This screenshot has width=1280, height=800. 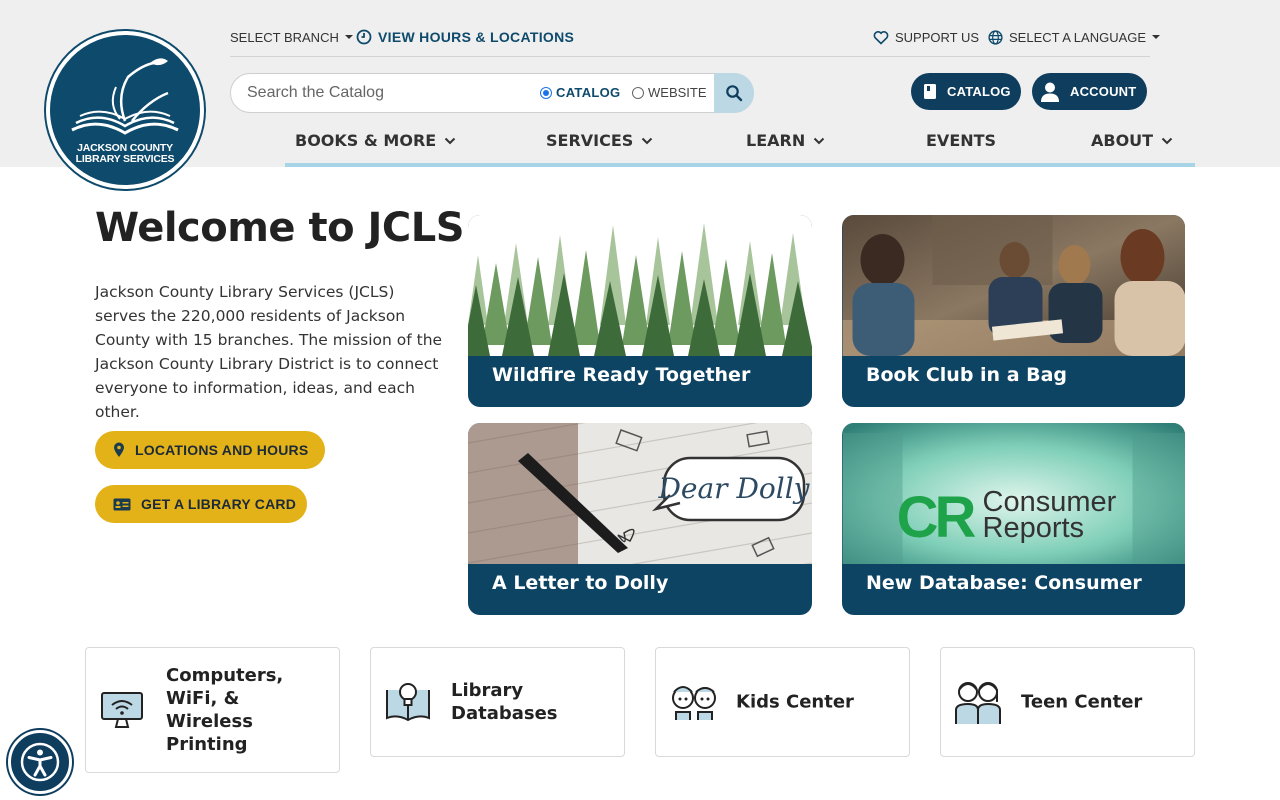 I want to click on catalog-button: CATALOG, so click(x=966, y=91).